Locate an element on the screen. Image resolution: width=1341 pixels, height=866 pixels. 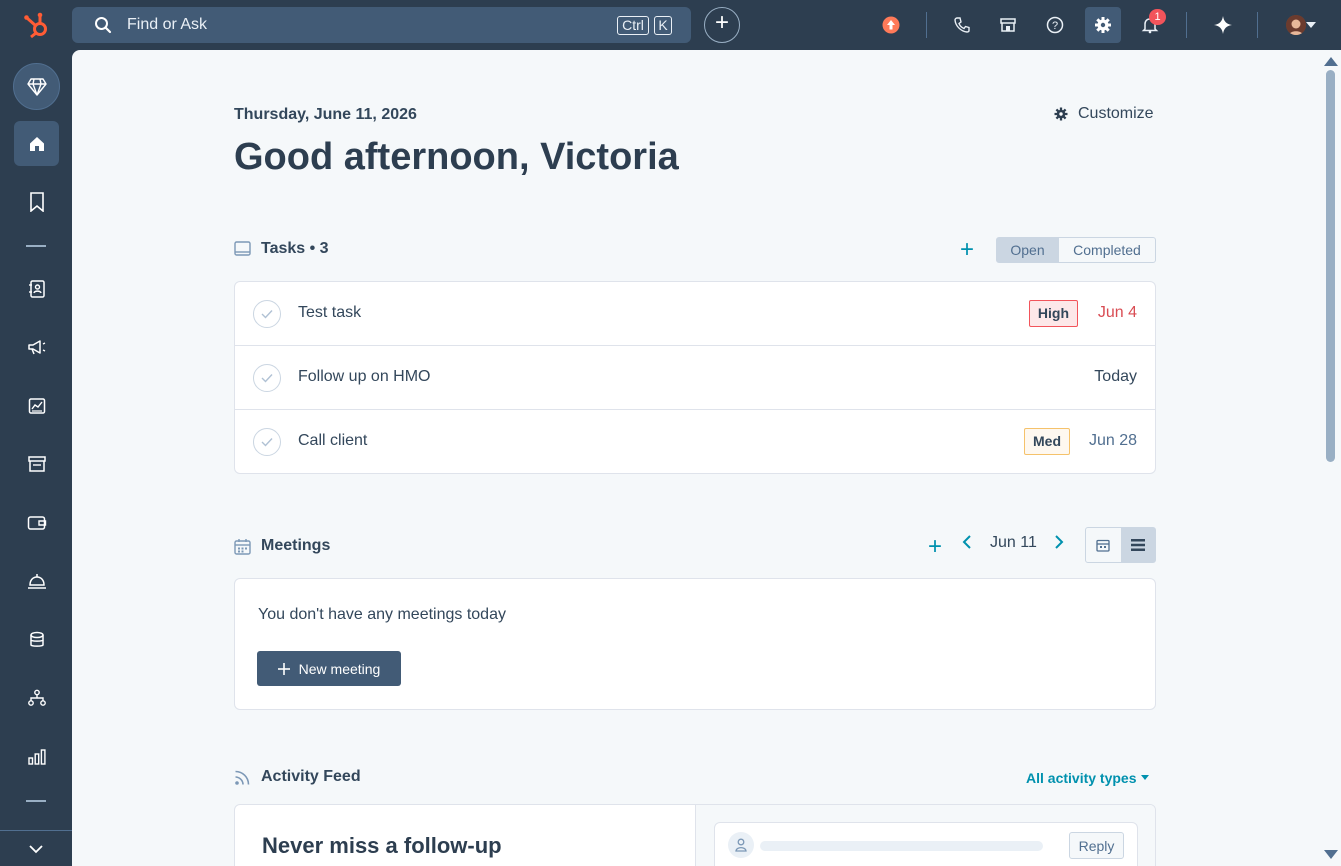
list-view-button is located at coordinates (1137, 545).